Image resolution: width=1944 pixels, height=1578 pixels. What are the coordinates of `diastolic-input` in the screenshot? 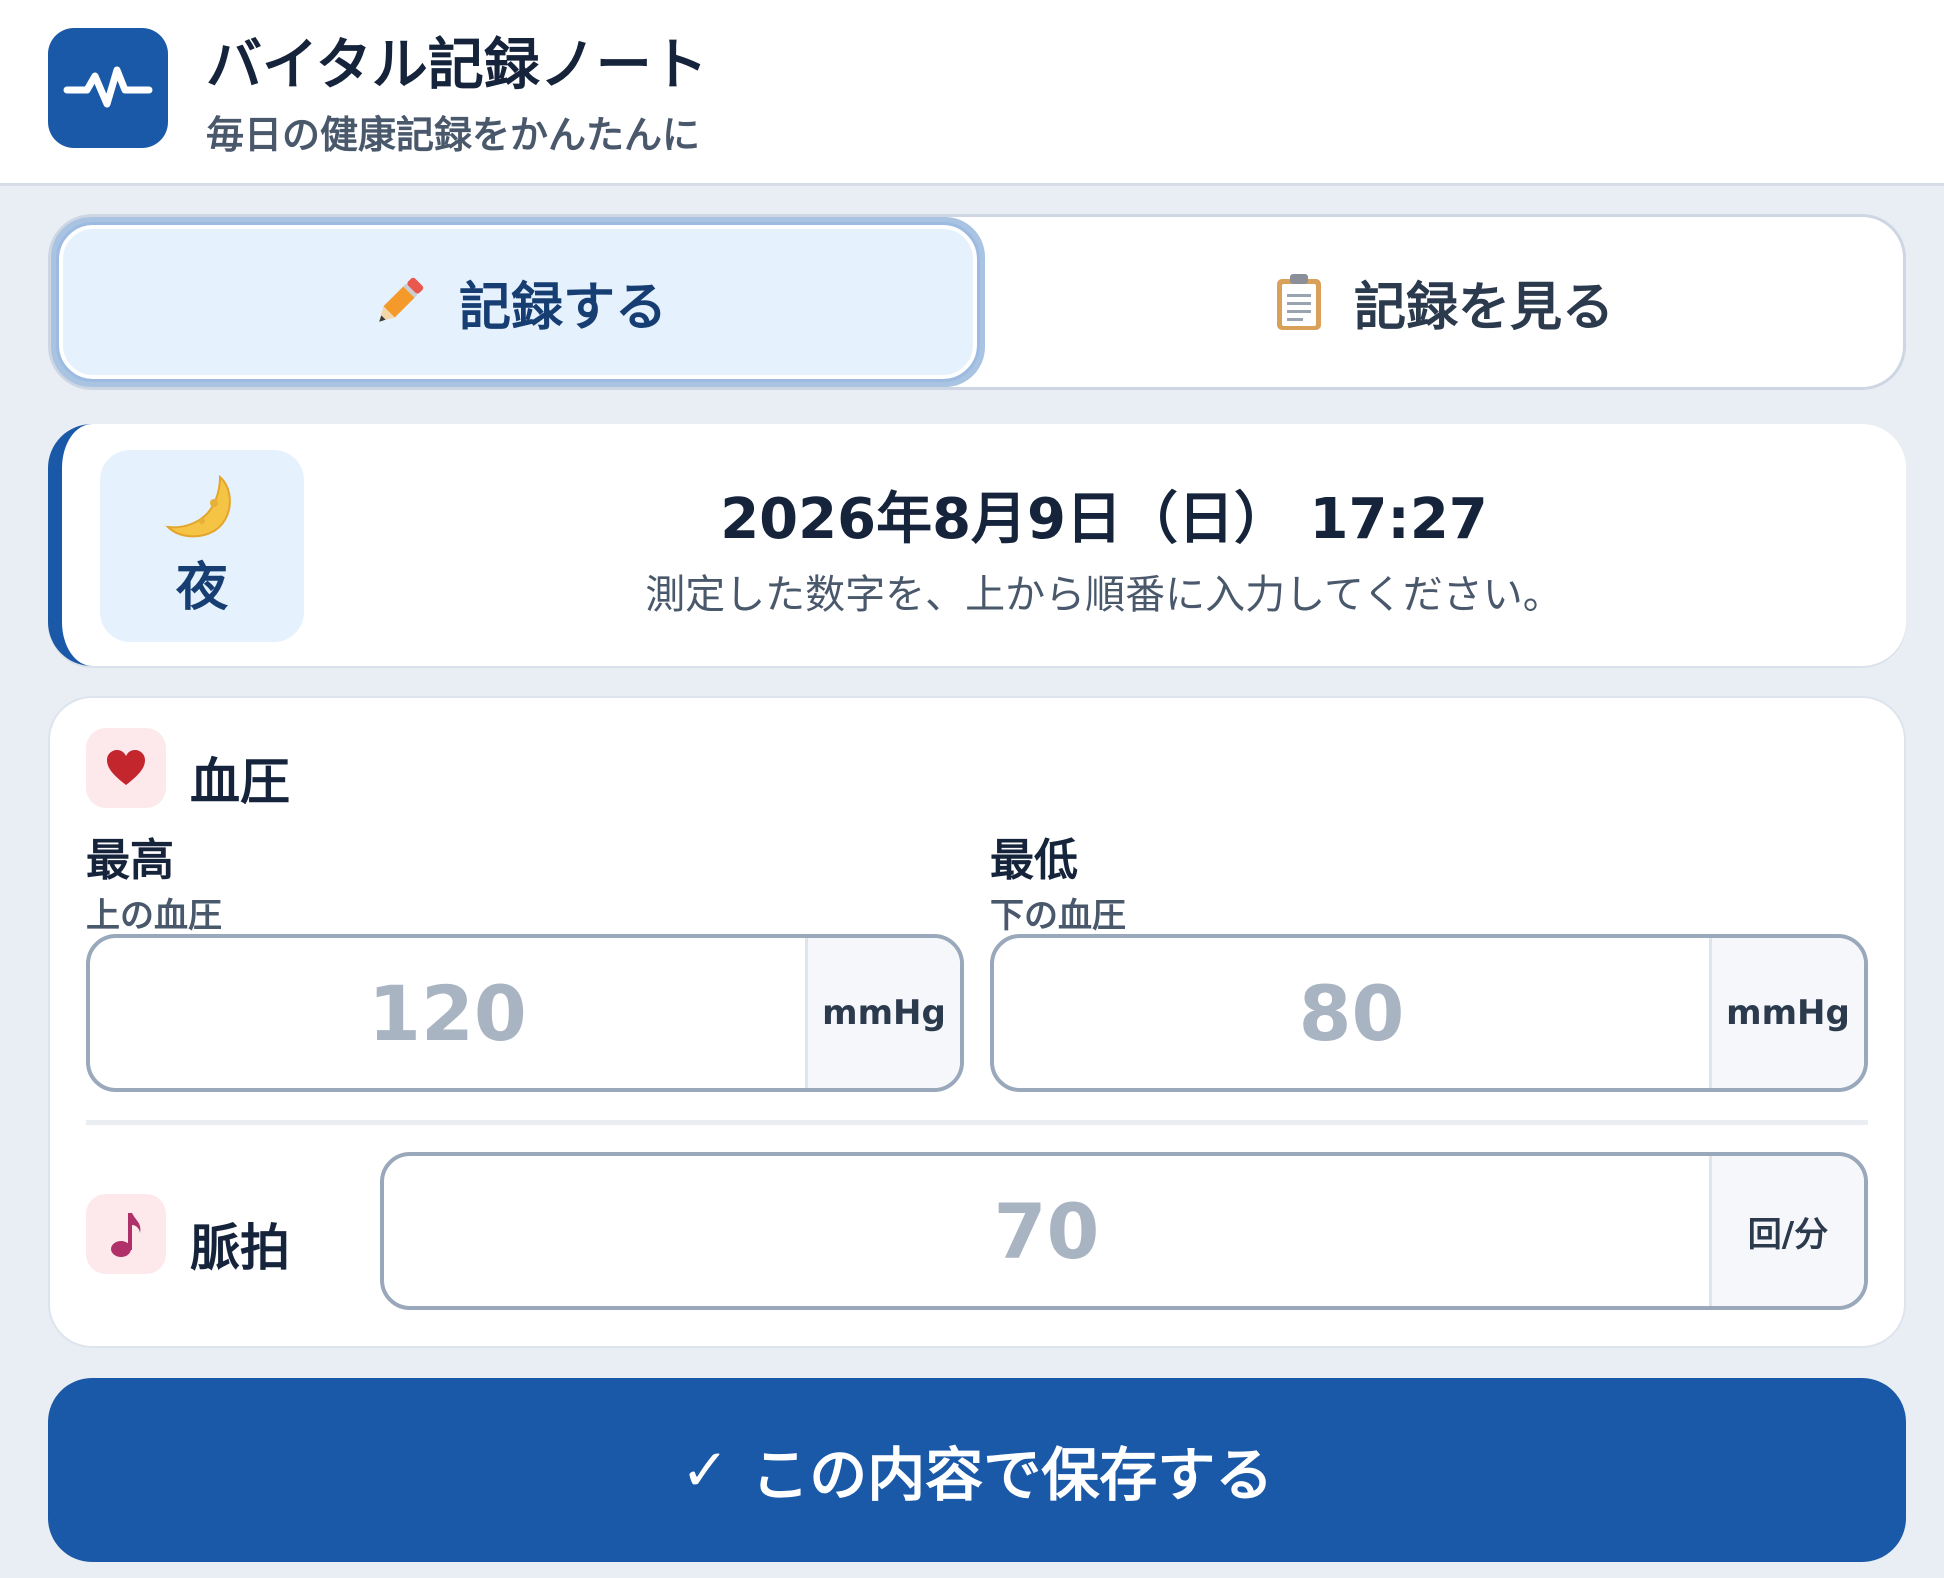 It's located at (1351, 1013).